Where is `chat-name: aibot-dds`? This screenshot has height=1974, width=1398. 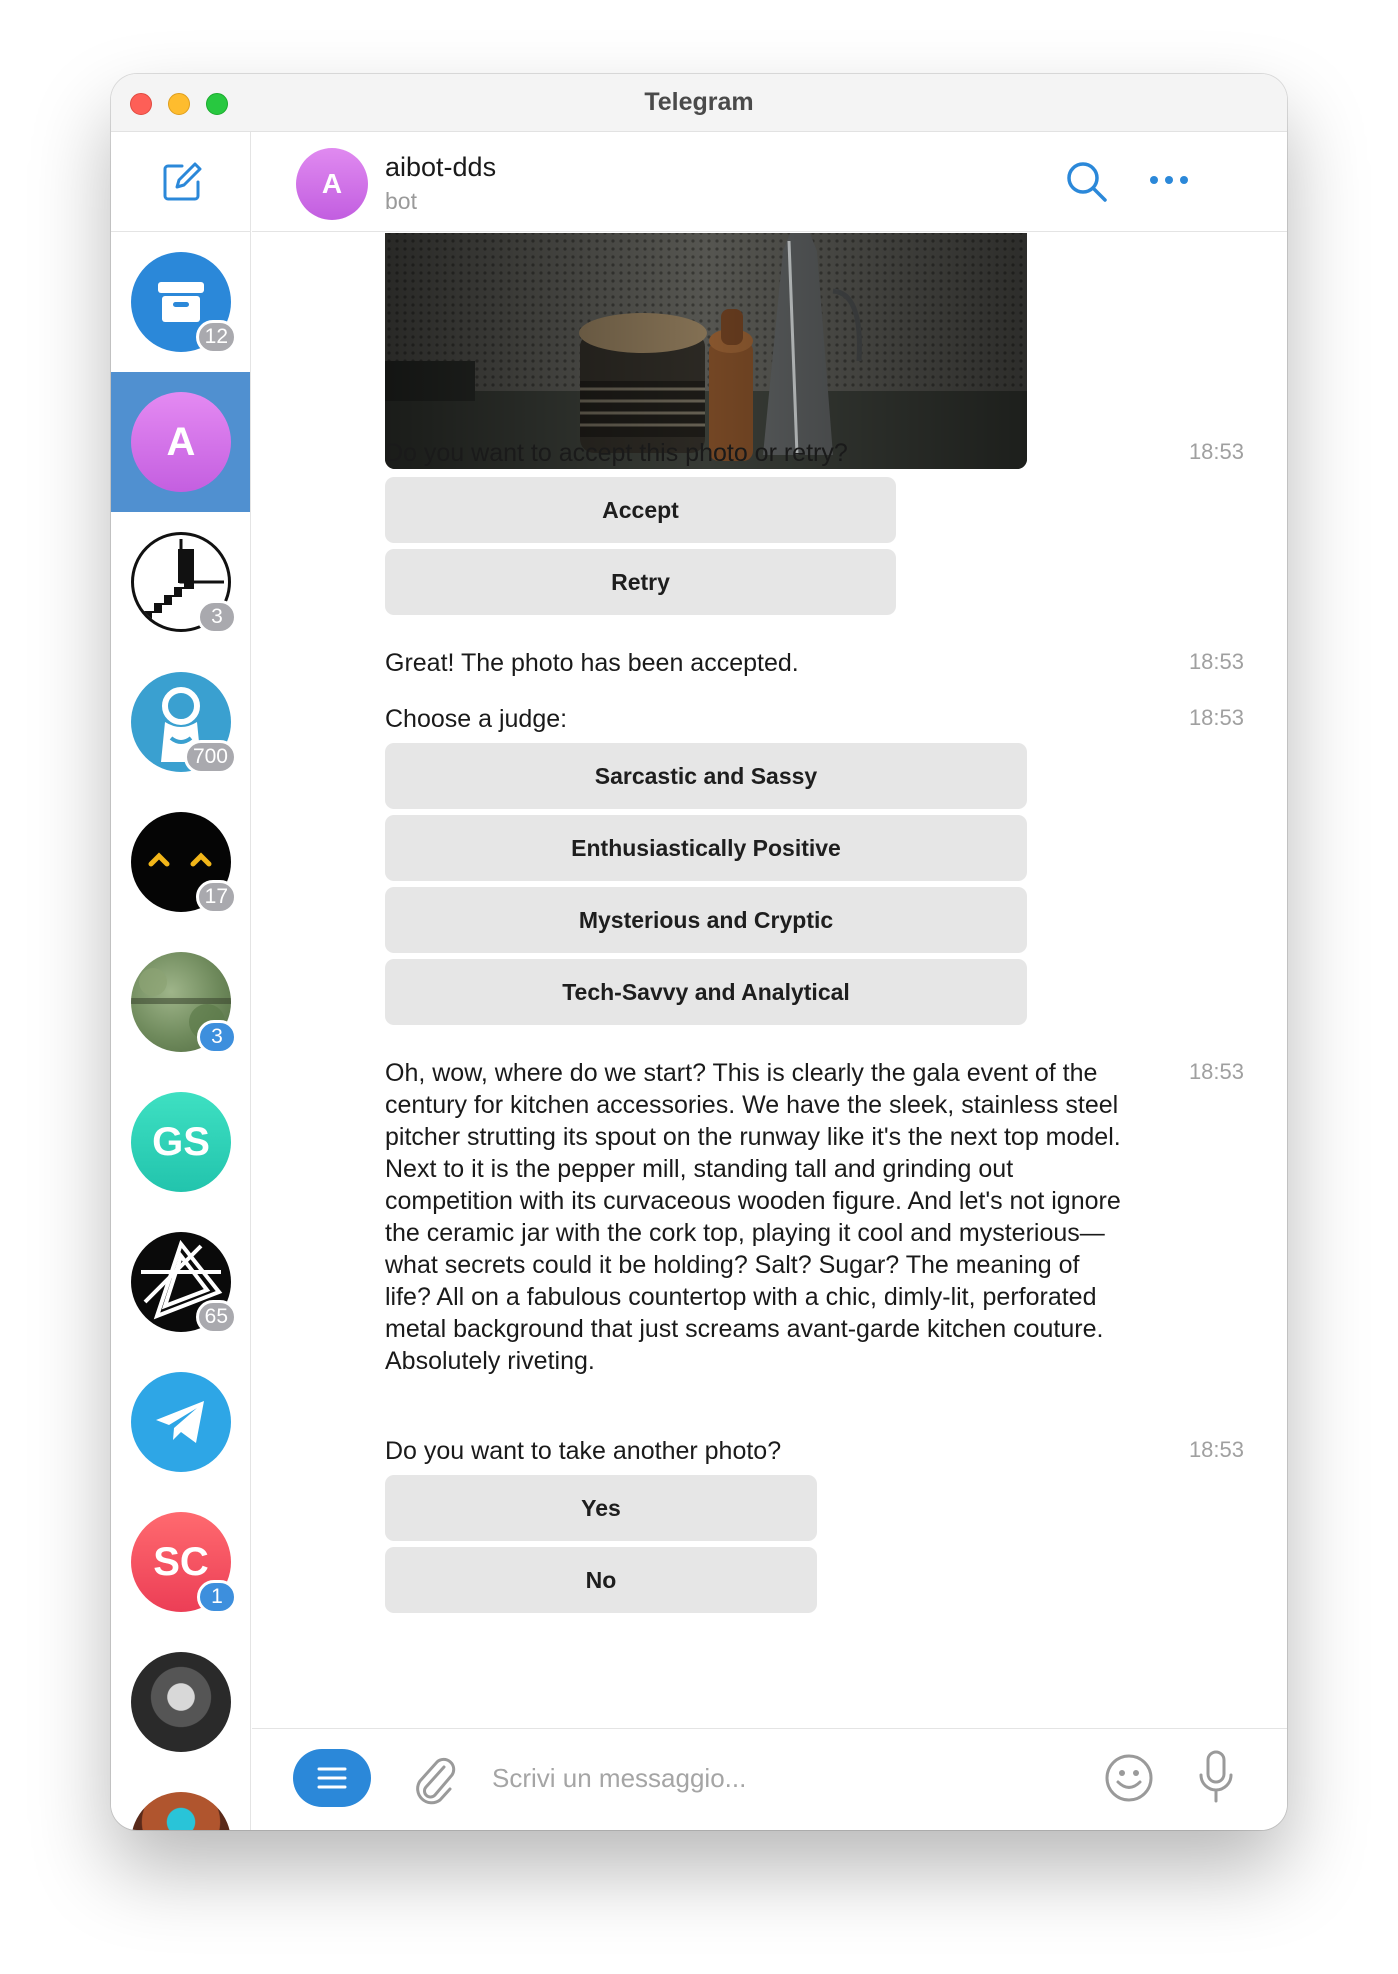
chat-name: aibot-dds is located at coordinates (440, 167).